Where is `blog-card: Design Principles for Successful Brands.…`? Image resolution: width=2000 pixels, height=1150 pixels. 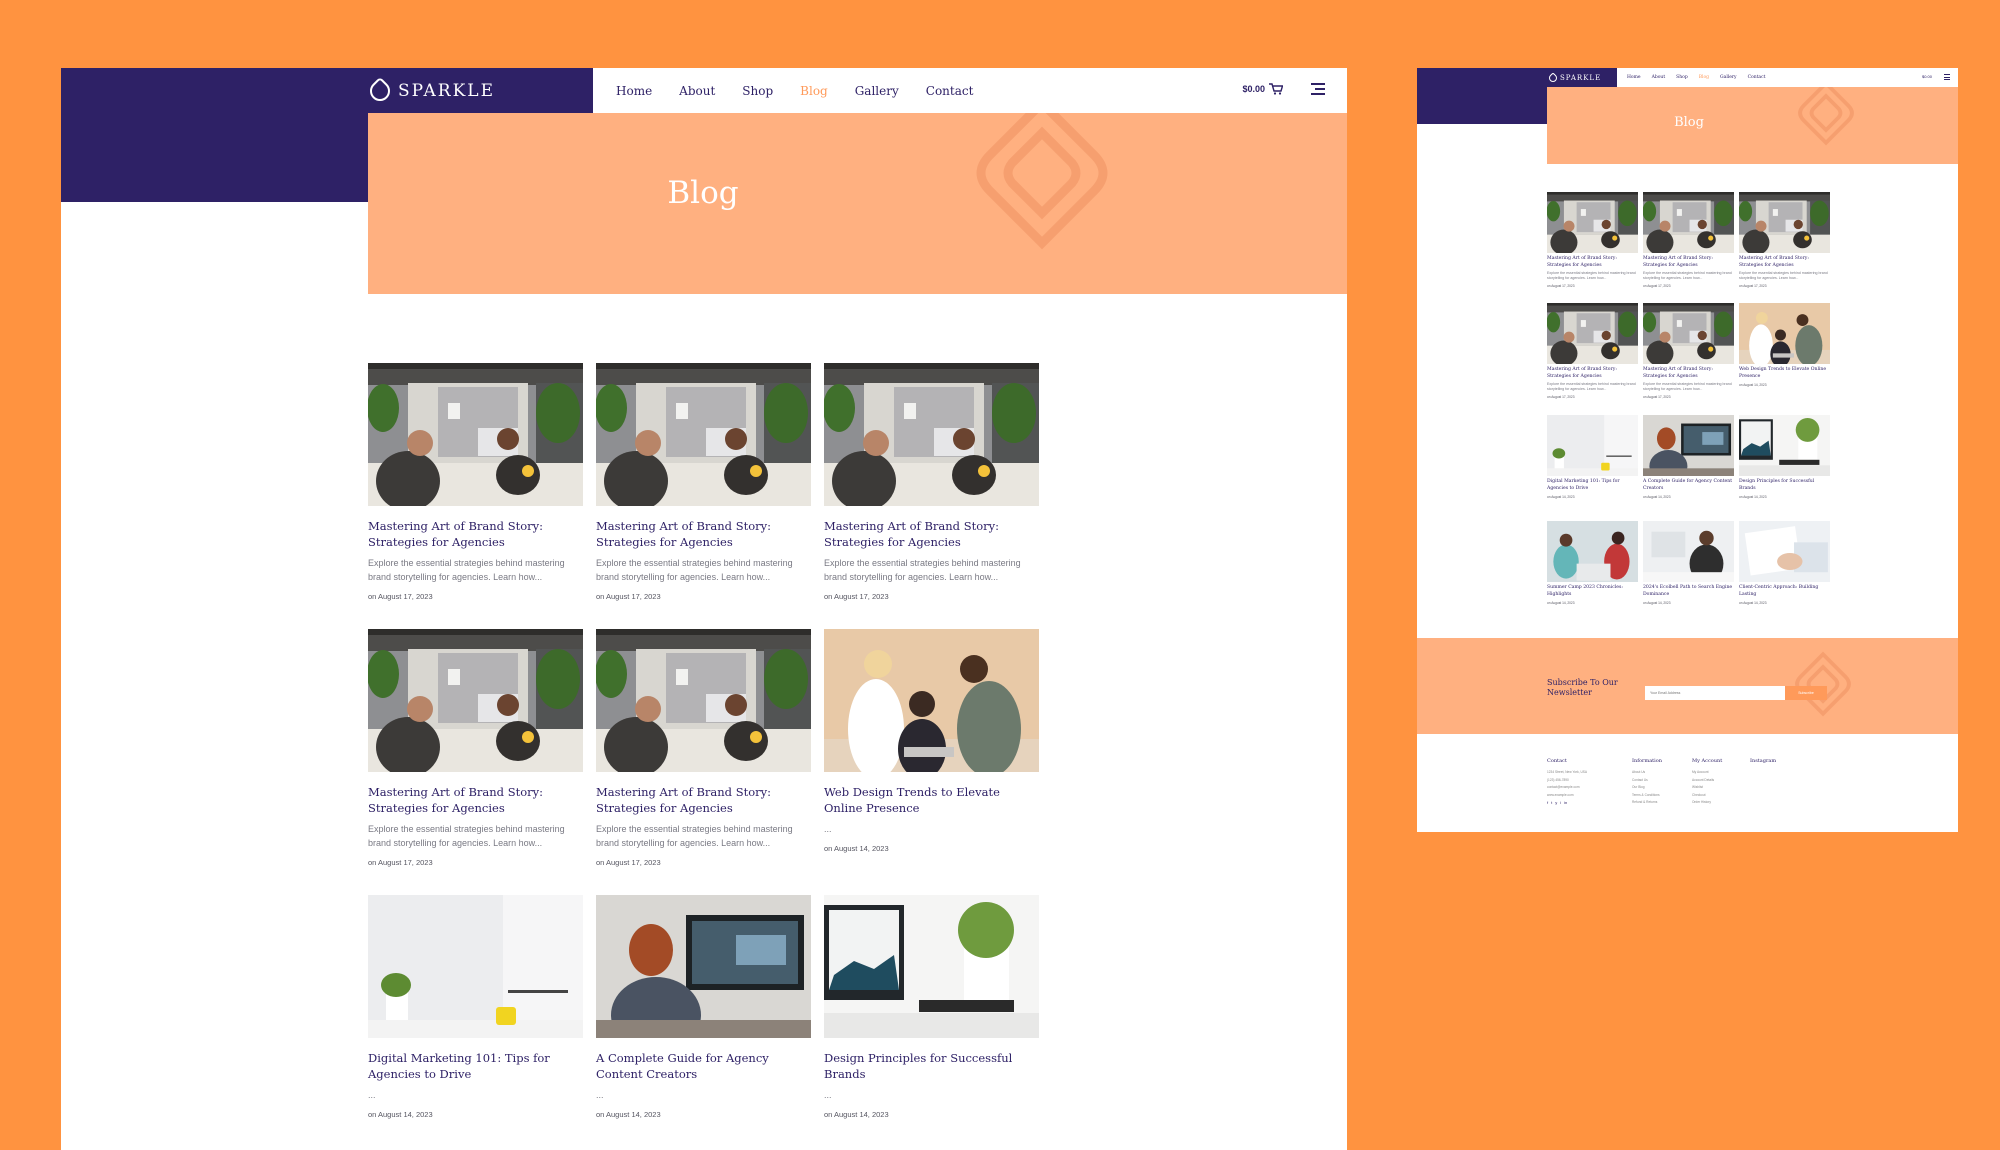 blog-card: Design Principles for Successful Brands.… is located at coordinates (931, 1007).